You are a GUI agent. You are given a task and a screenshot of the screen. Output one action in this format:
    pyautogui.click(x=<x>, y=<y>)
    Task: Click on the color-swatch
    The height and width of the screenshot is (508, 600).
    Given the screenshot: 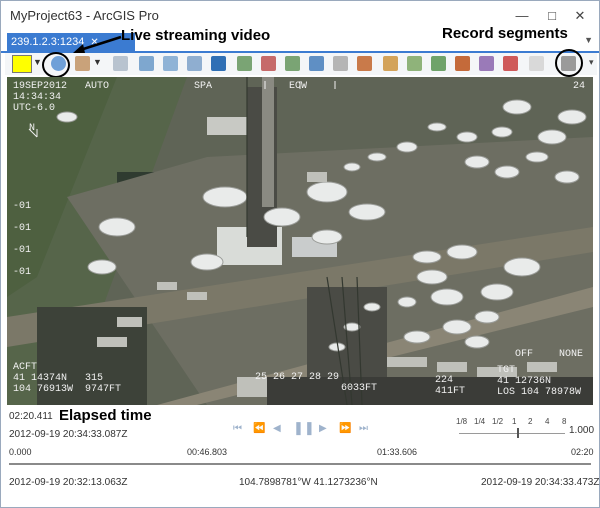 What is the action you would take?
    pyautogui.click(x=22, y=64)
    